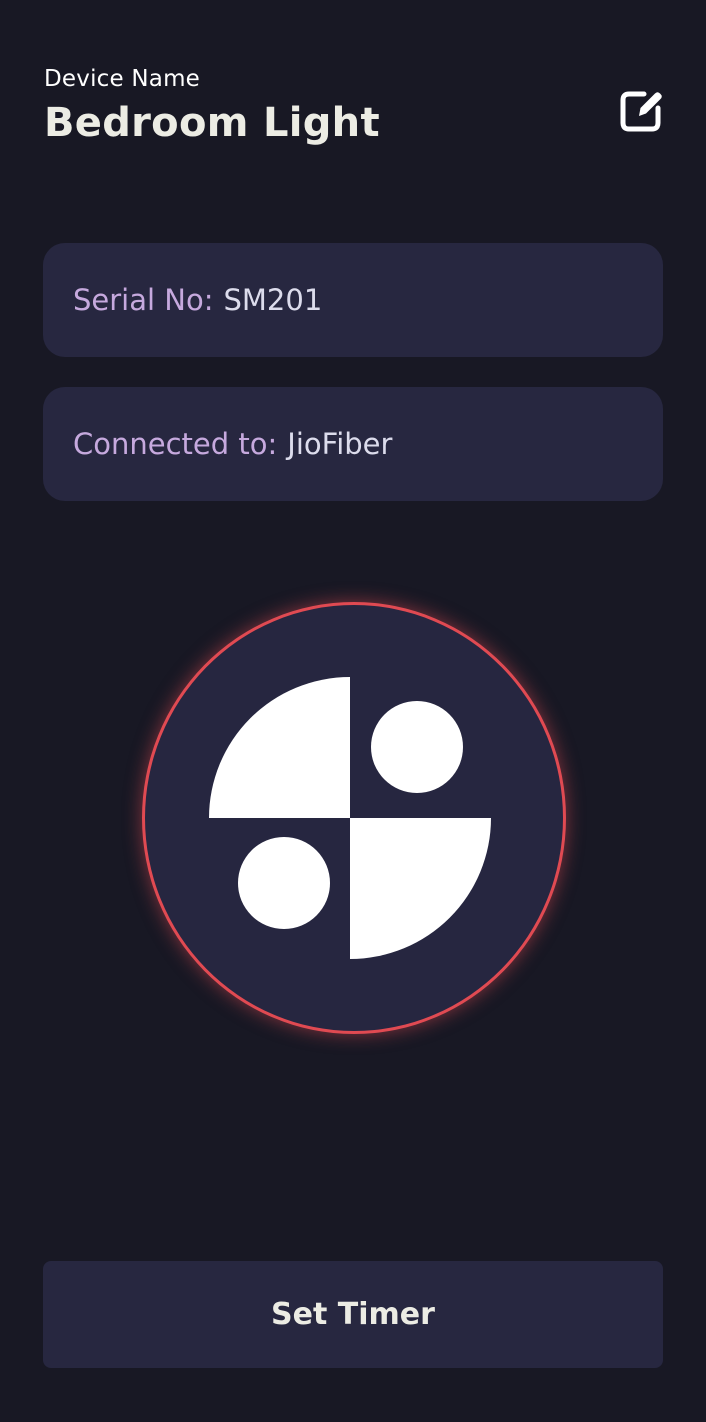  I want to click on device-title: Bedroom Light, so click(212, 123).